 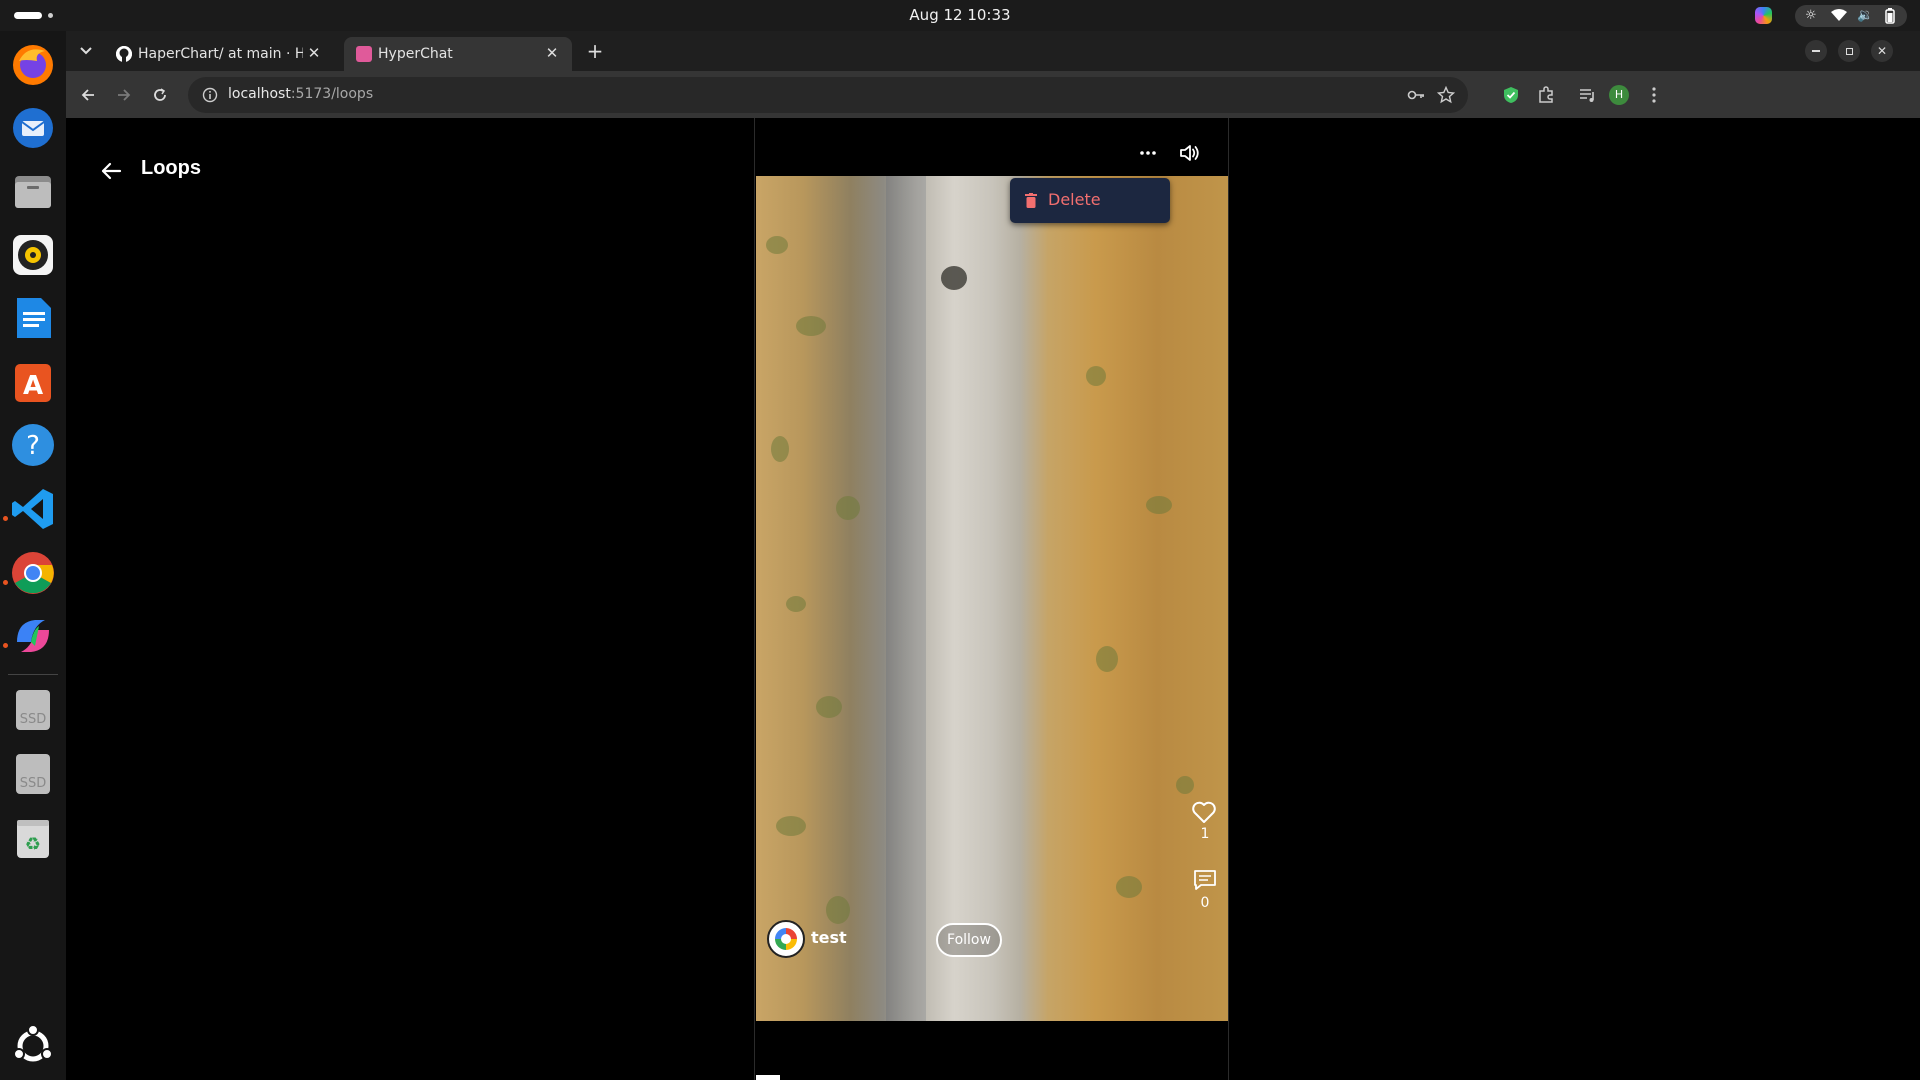 What do you see at coordinates (595, 51) in the screenshot?
I see `new-tab-button: +` at bounding box center [595, 51].